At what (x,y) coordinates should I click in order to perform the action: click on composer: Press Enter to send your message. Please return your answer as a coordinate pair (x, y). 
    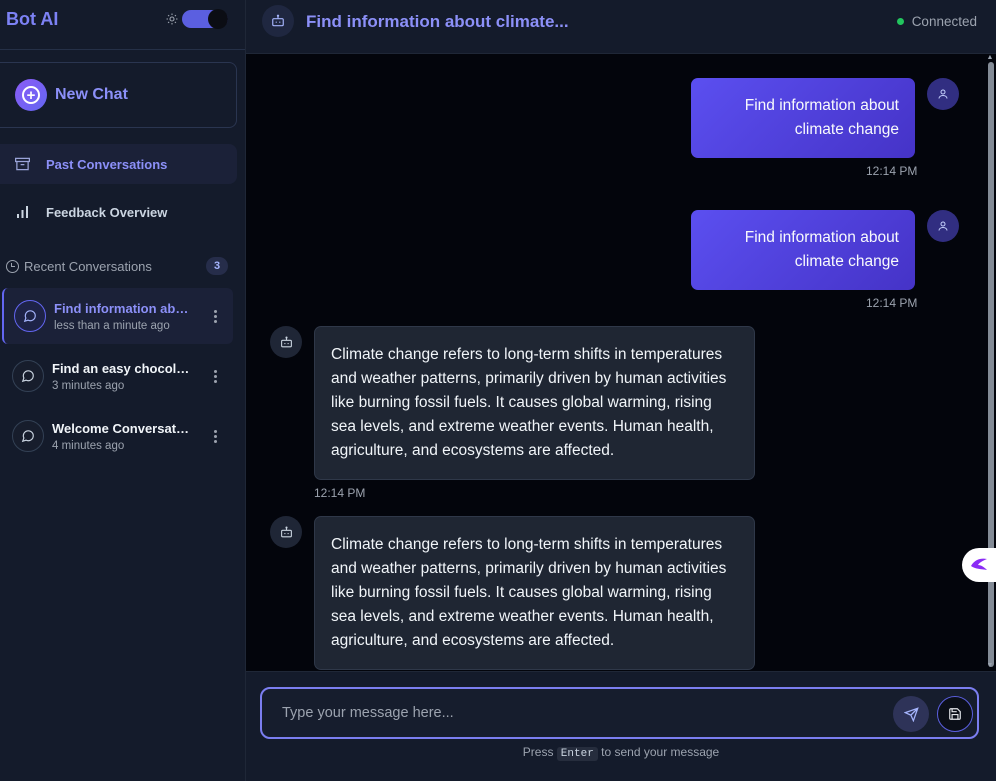
    Looking at the image, I should click on (621, 726).